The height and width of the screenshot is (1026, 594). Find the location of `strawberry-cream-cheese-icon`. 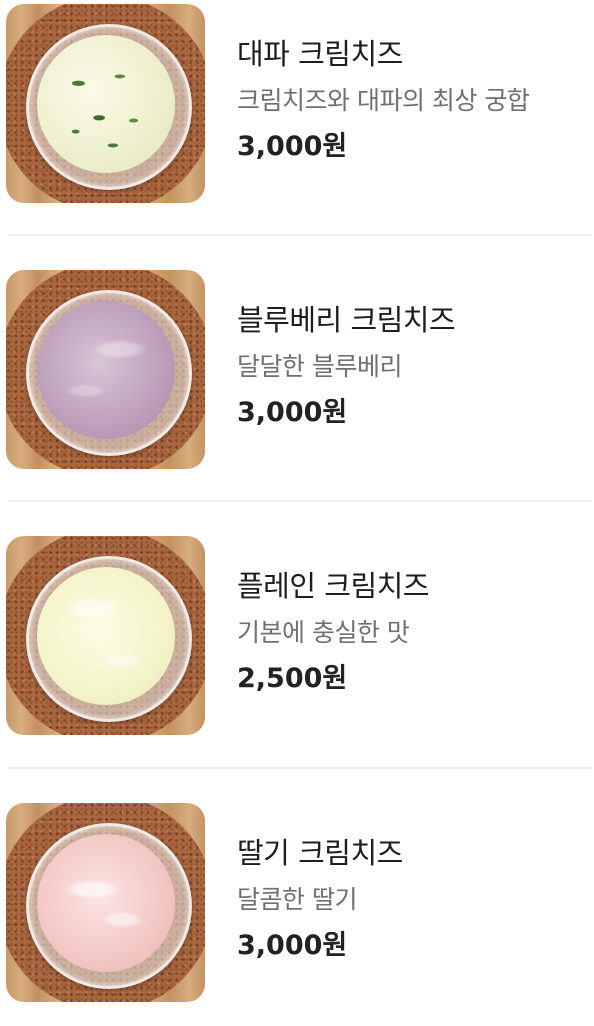

strawberry-cream-cheese-icon is located at coordinates (105, 902).